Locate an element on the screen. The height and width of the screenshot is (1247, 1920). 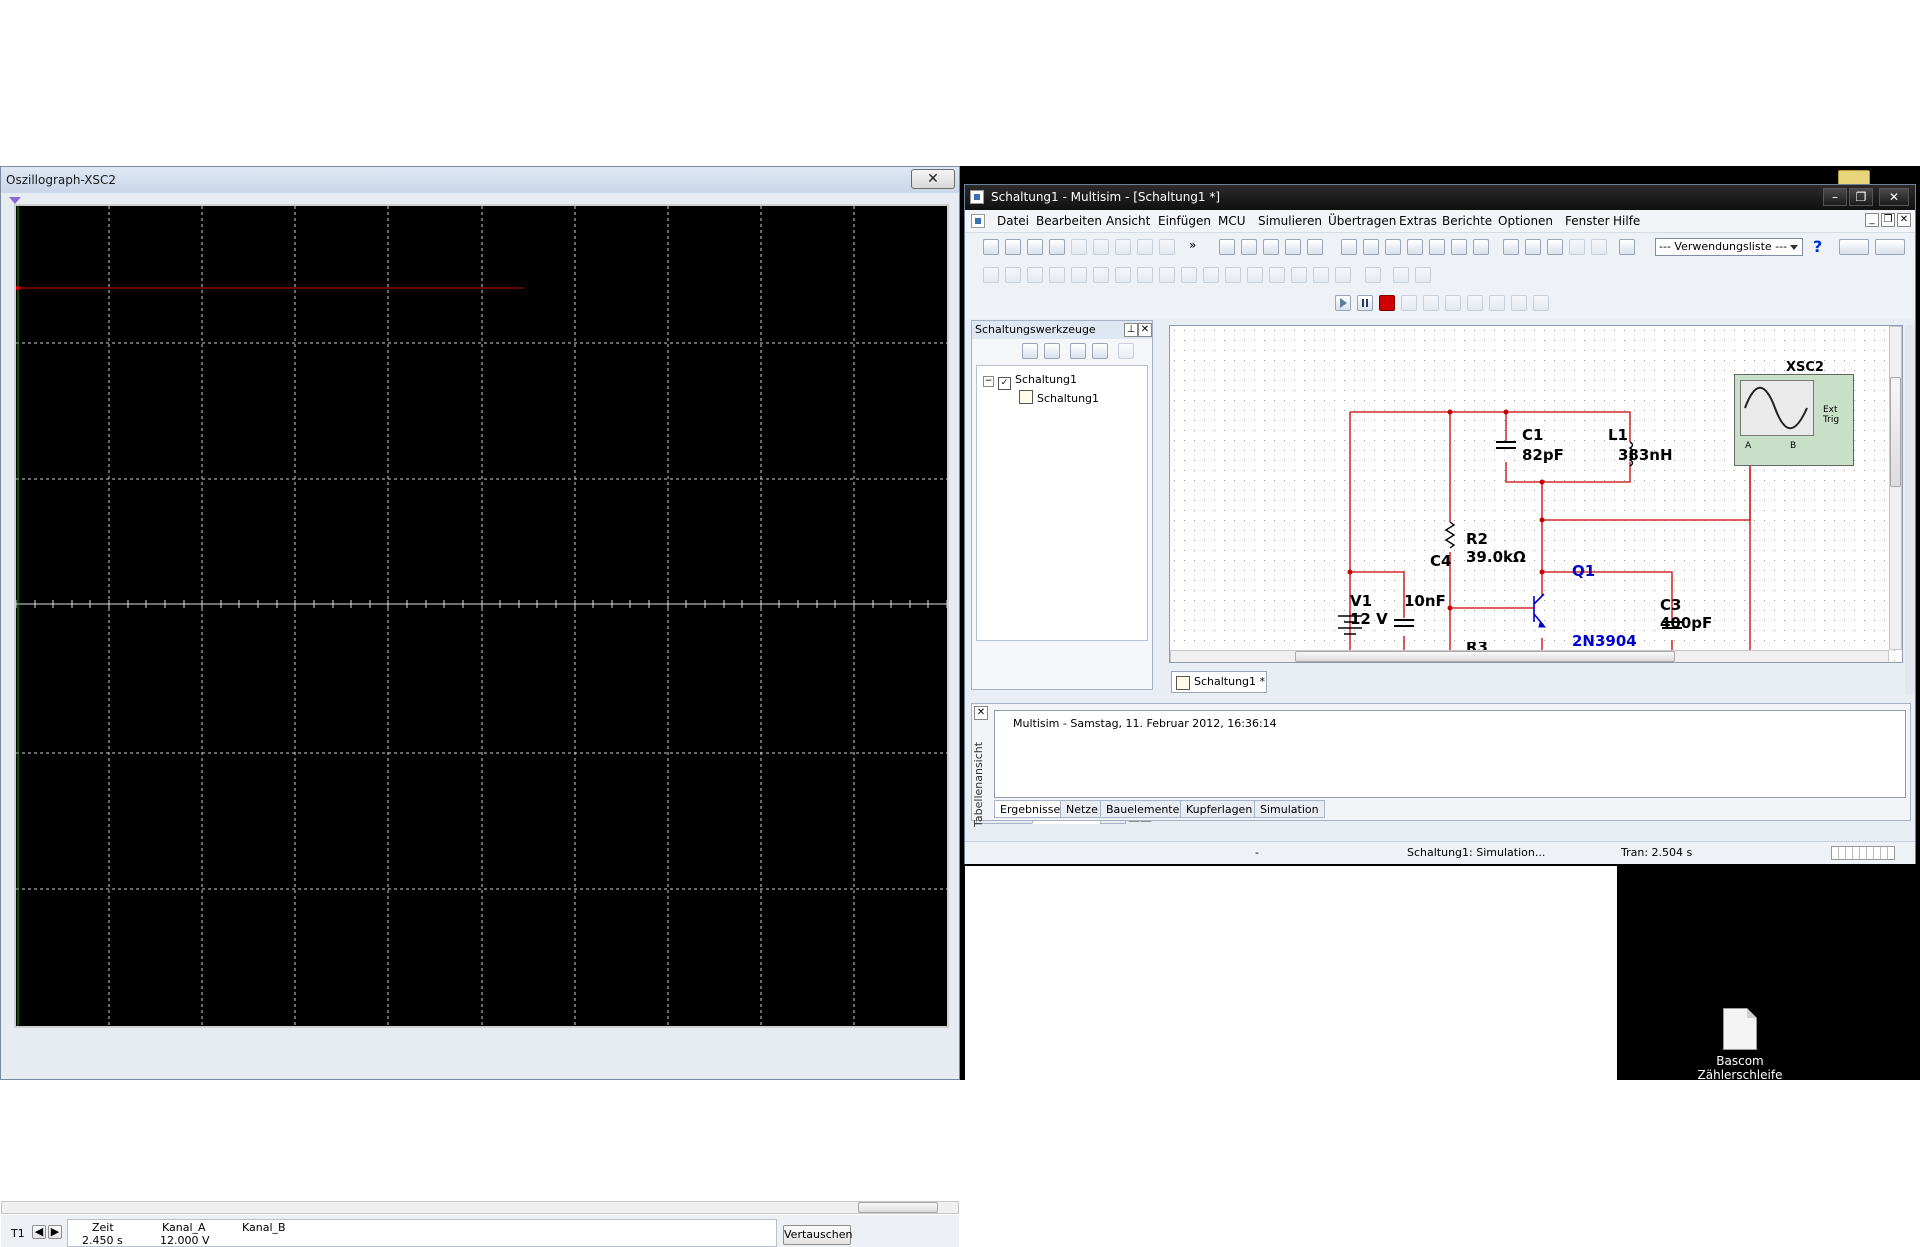
cursor-right-arrow-icon: ▶ is located at coordinates (55, 1232).